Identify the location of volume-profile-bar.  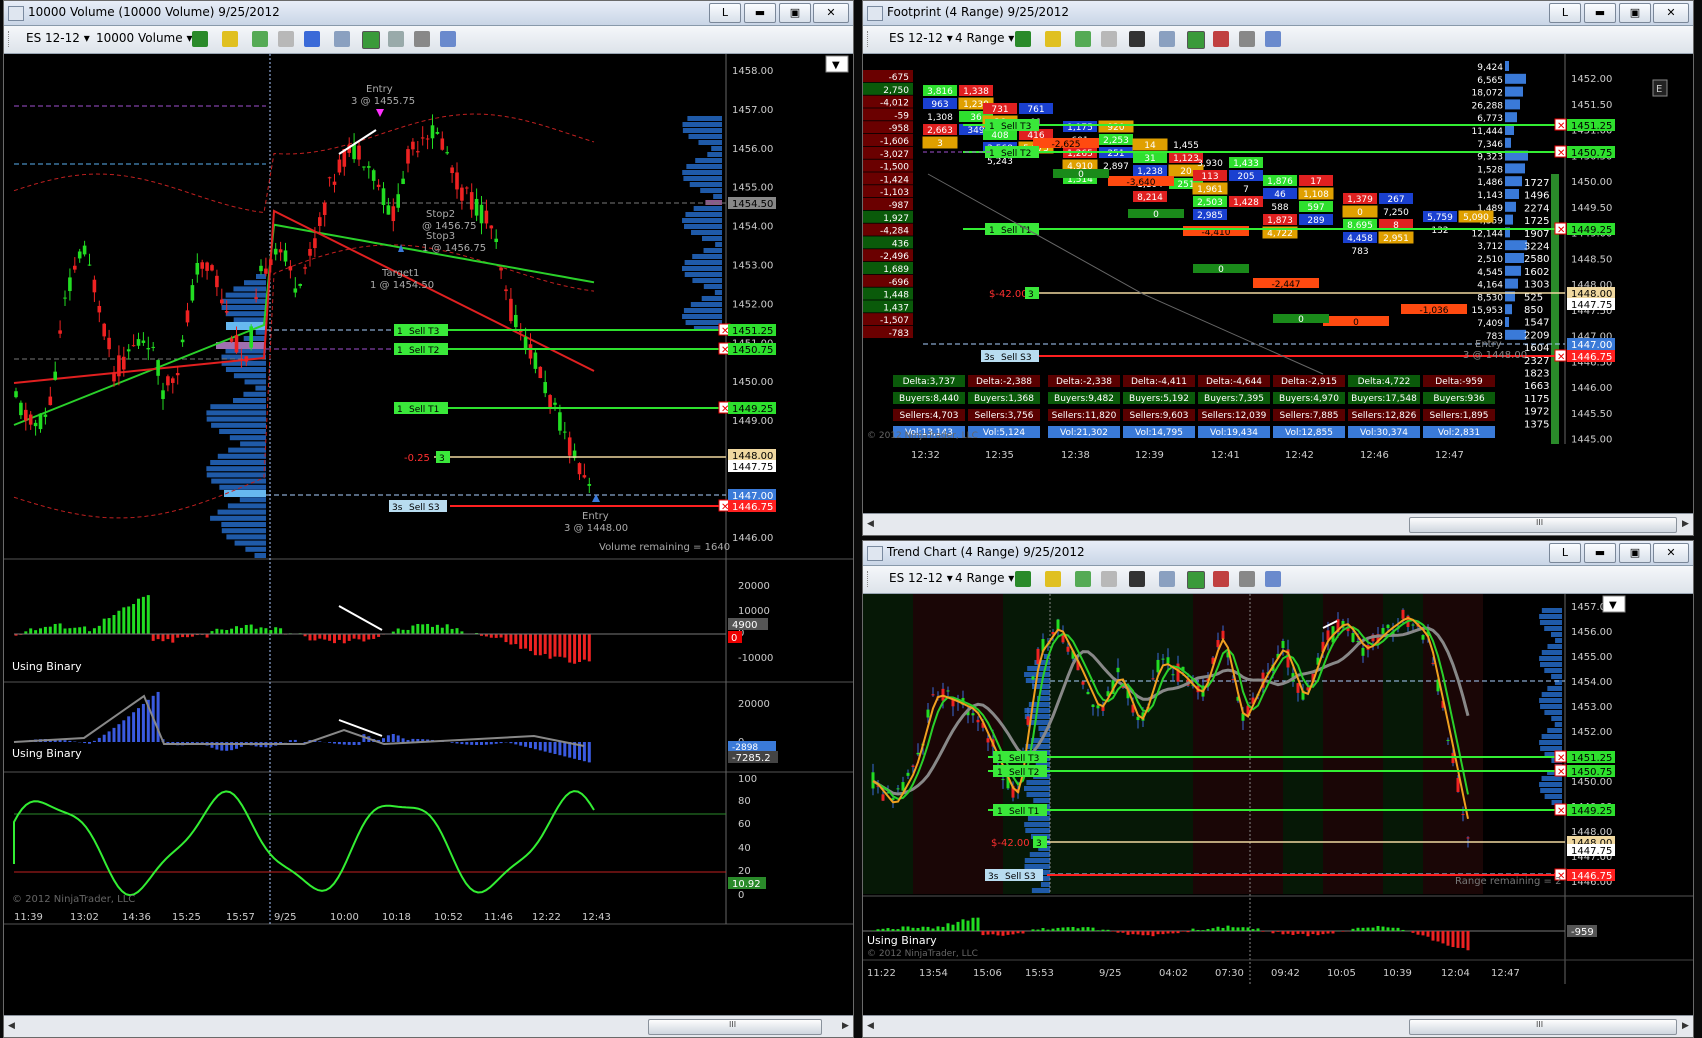
(1045, 884).